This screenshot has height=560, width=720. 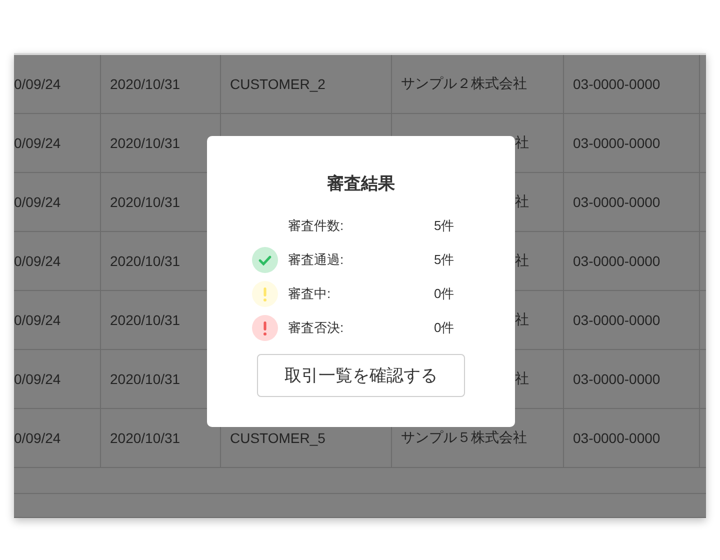 What do you see at coordinates (464, 84) in the screenshot?
I see `table-cell: サンプル２株式会社` at bounding box center [464, 84].